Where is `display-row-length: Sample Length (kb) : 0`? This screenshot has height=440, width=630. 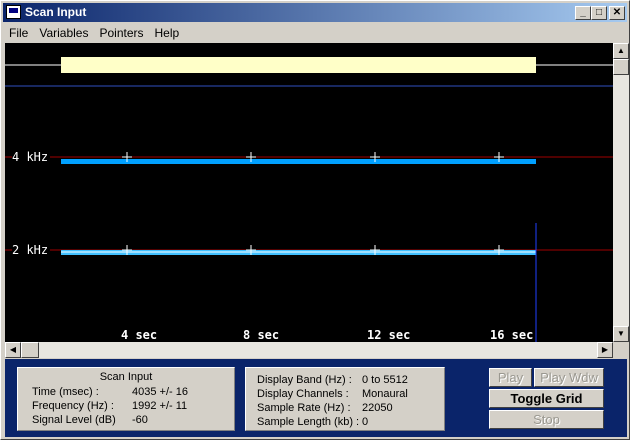 display-row-length: Sample Length (kb) : 0 is located at coordinates (345, 422).